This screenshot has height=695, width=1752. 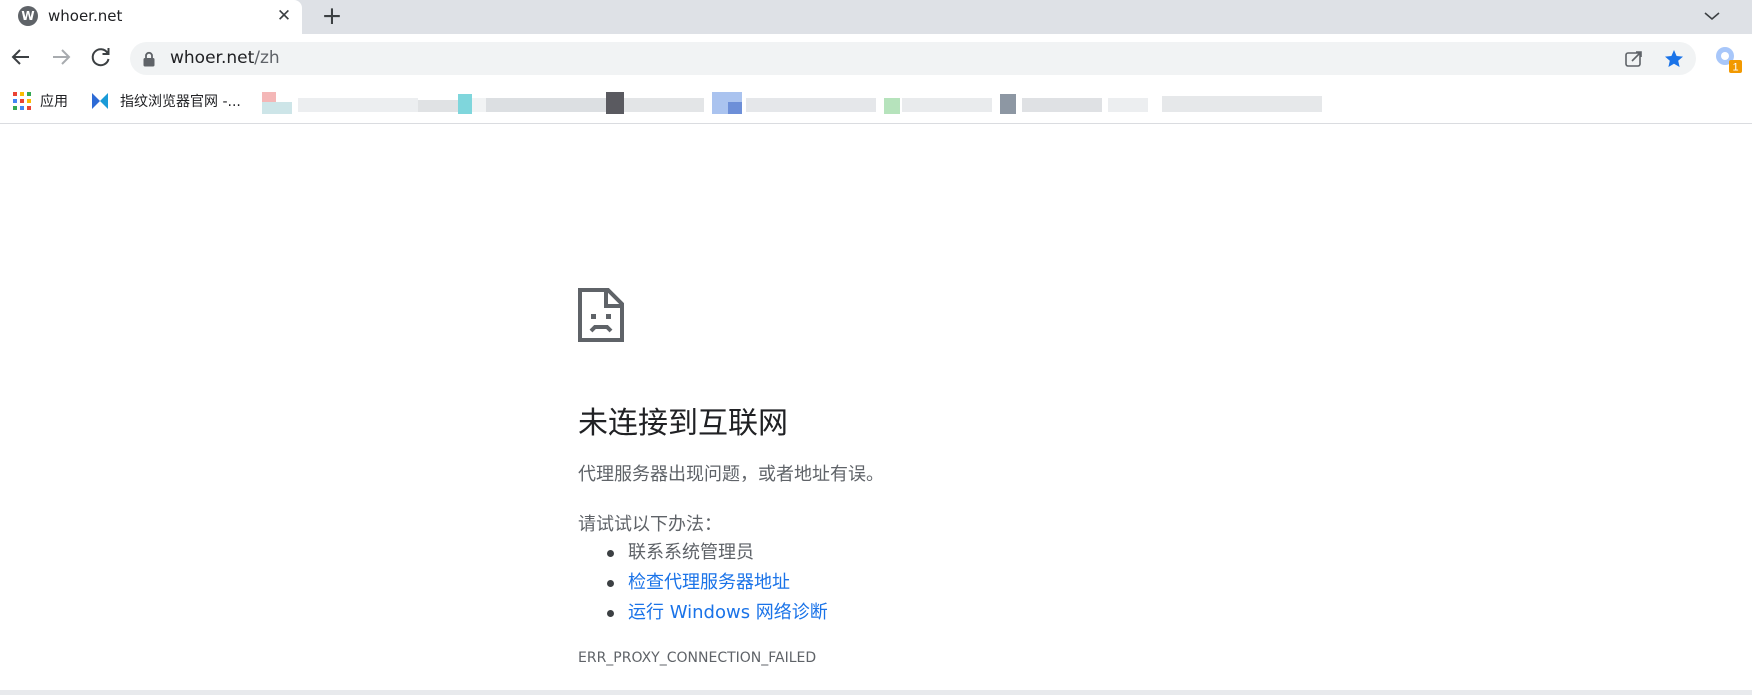 What do you see at coordinates (601, 315) in the screenshot?
I see `sad-page-icon` at bounding box center [601, 315].